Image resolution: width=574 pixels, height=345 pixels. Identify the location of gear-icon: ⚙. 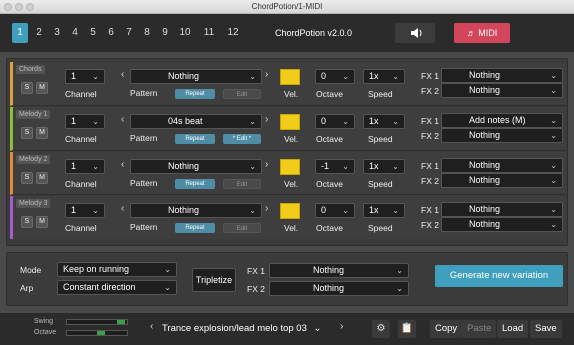
(381, 328).